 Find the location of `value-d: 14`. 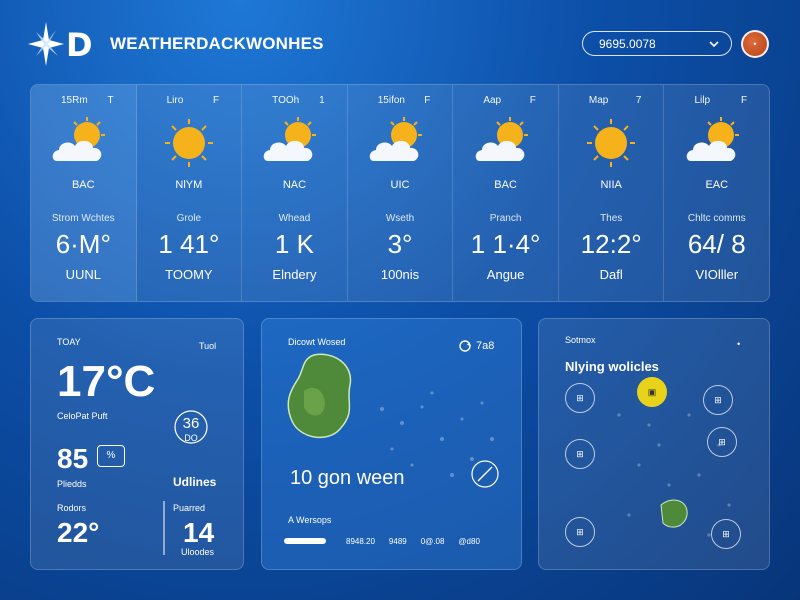

value-d: 14 is located at coordinates (199, 532).